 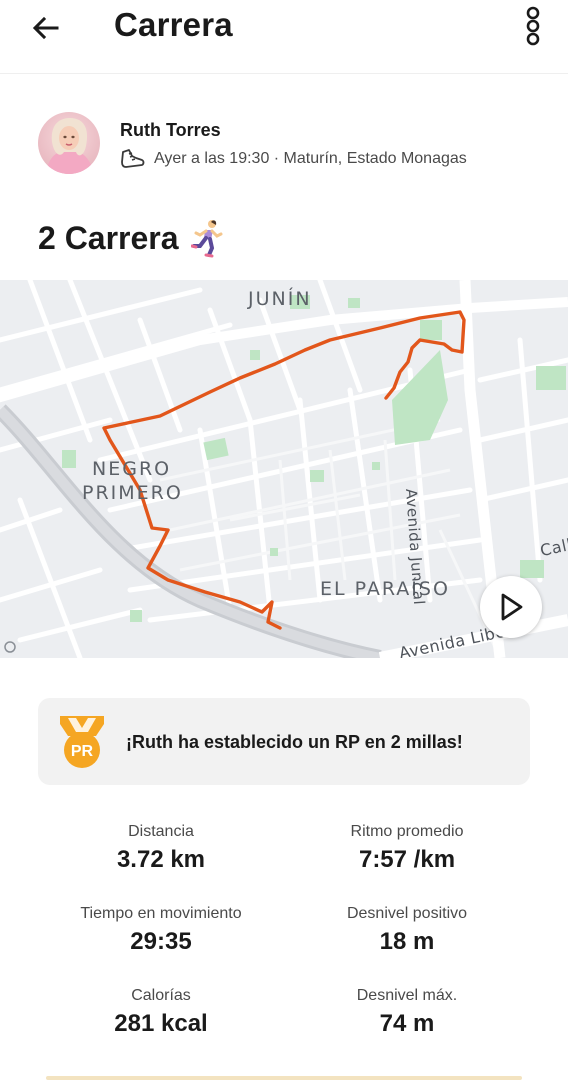 I want to click on more-vertical-icon, so click(x=533, y=26).